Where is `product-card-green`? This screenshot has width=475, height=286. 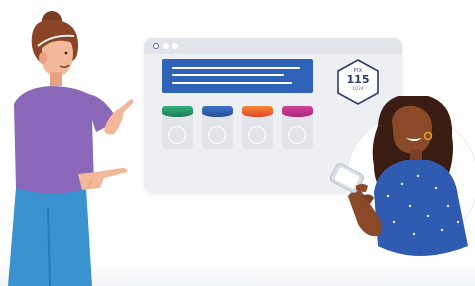
product-card-green is located at coordinates (177, 127).